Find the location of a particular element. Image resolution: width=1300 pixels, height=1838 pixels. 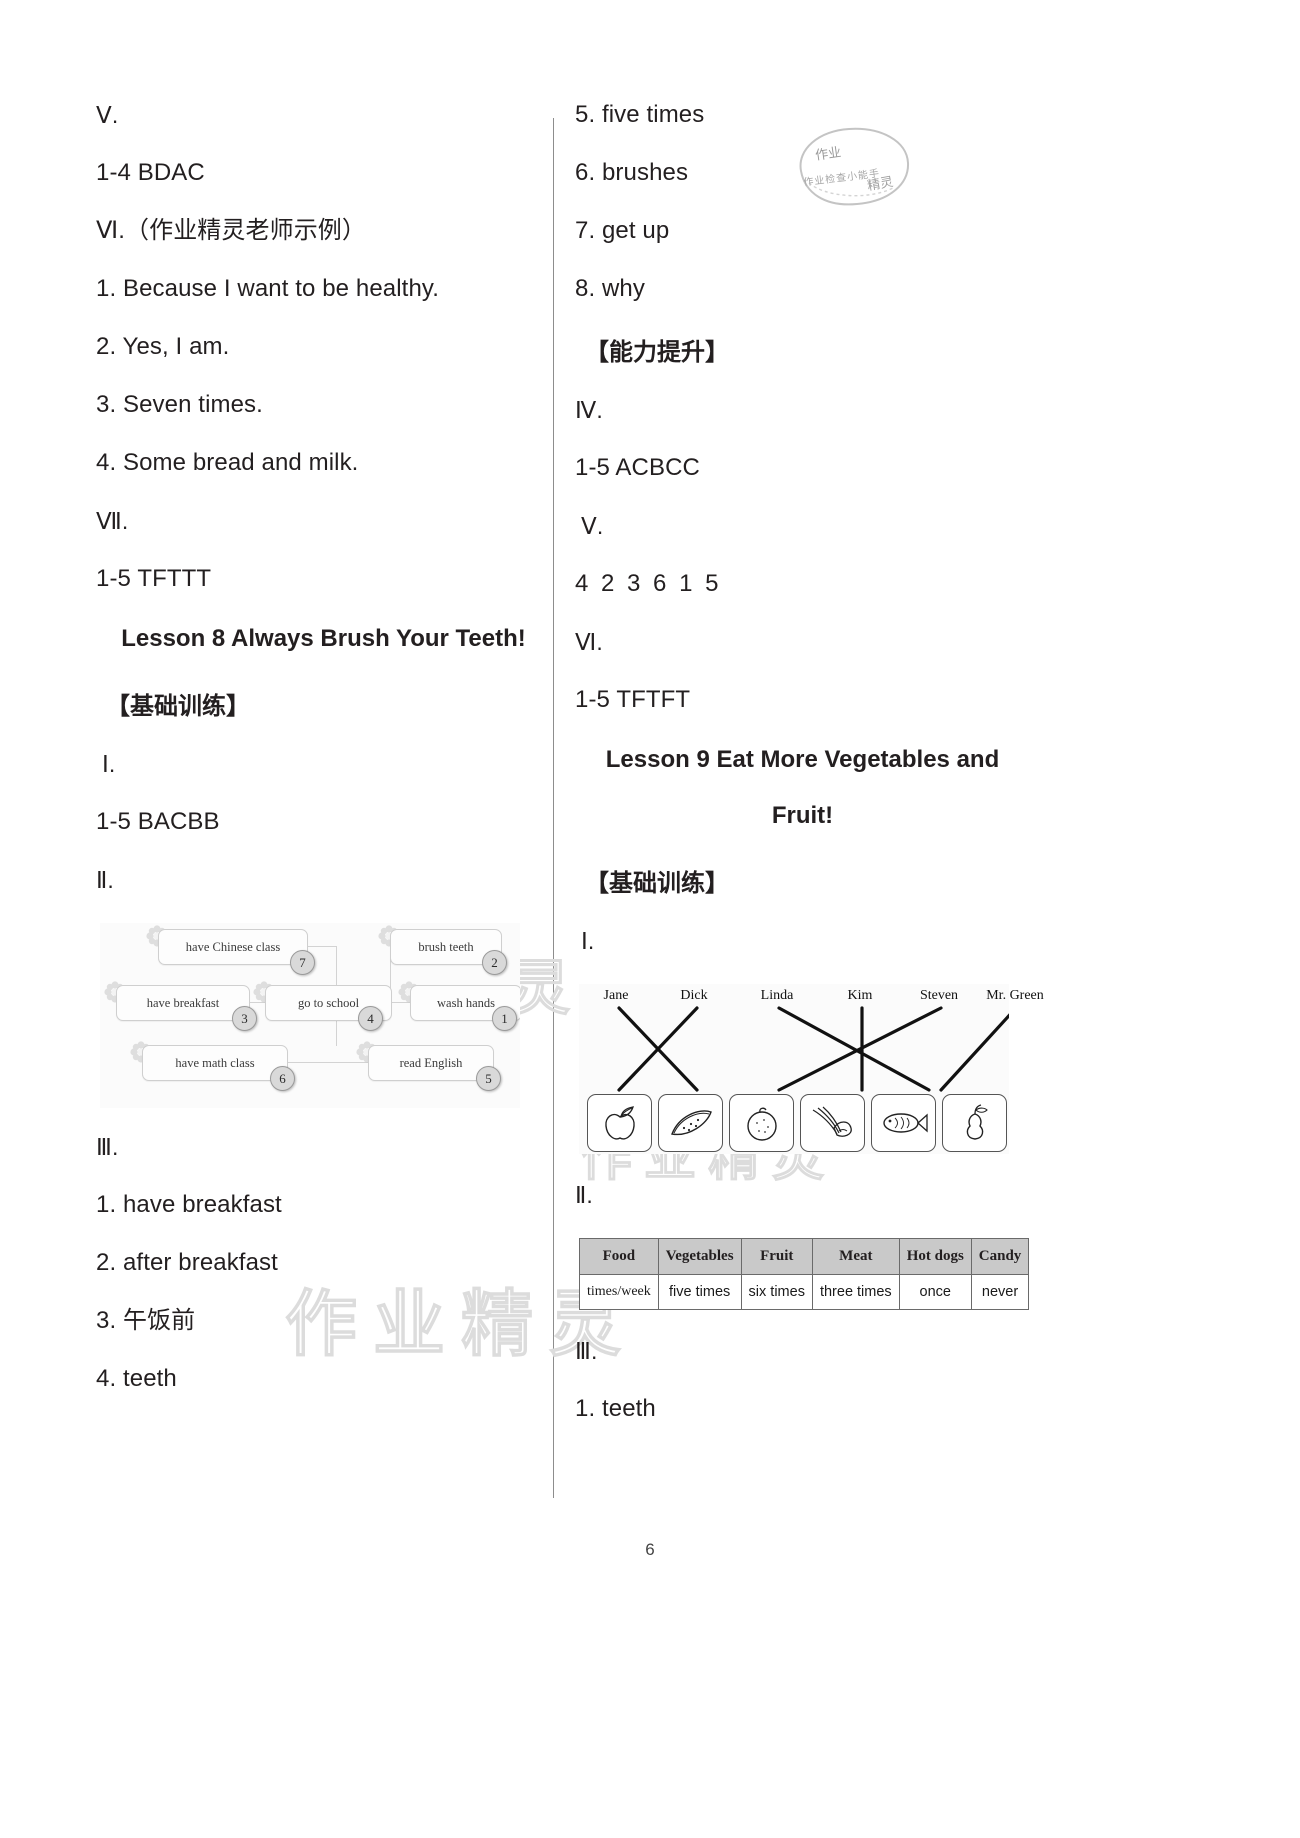

section-5-answer-right: 4 2 3 6 1 5 is located at coordinates (648, 583).